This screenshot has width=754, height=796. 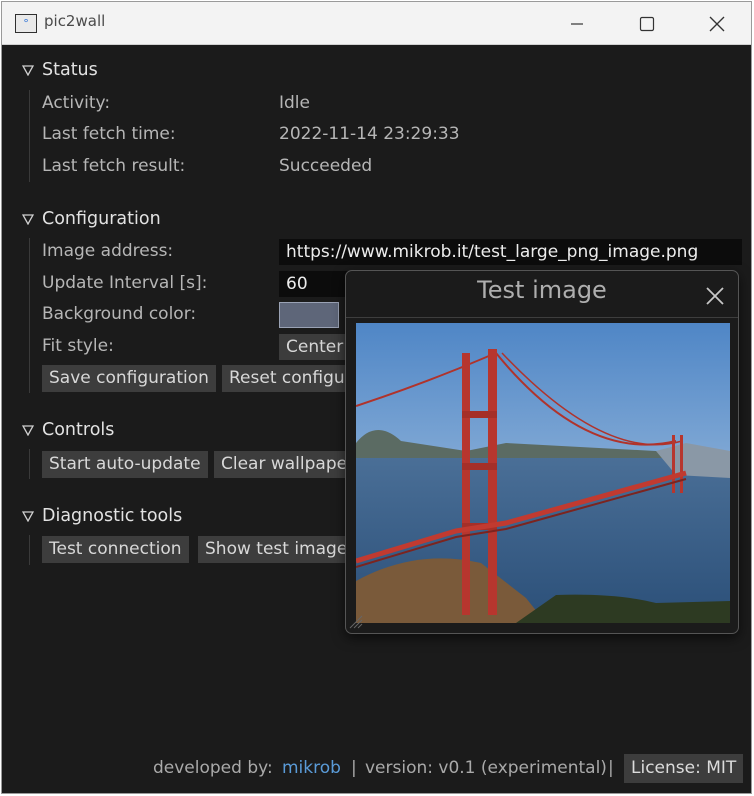 What do you see at coordinates (112, 516) in the screenshot?
I see `diagnostic-heading: Diagnostic tools` at bounding box center [112, 516].